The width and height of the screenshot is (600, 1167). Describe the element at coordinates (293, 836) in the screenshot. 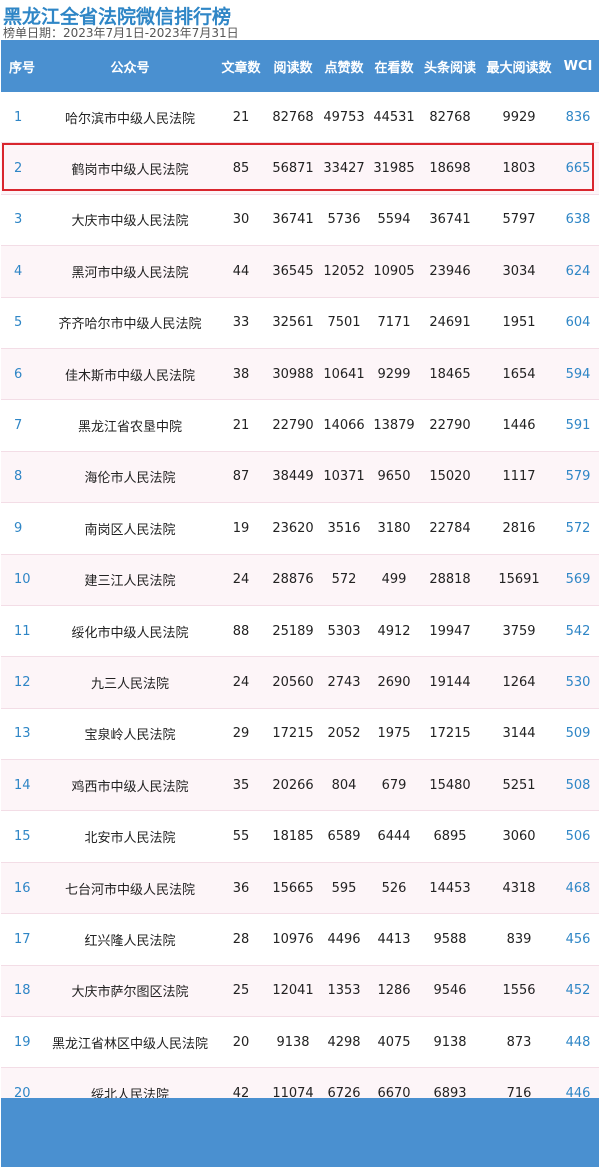

I see `reads-cell: 18185` at that location.